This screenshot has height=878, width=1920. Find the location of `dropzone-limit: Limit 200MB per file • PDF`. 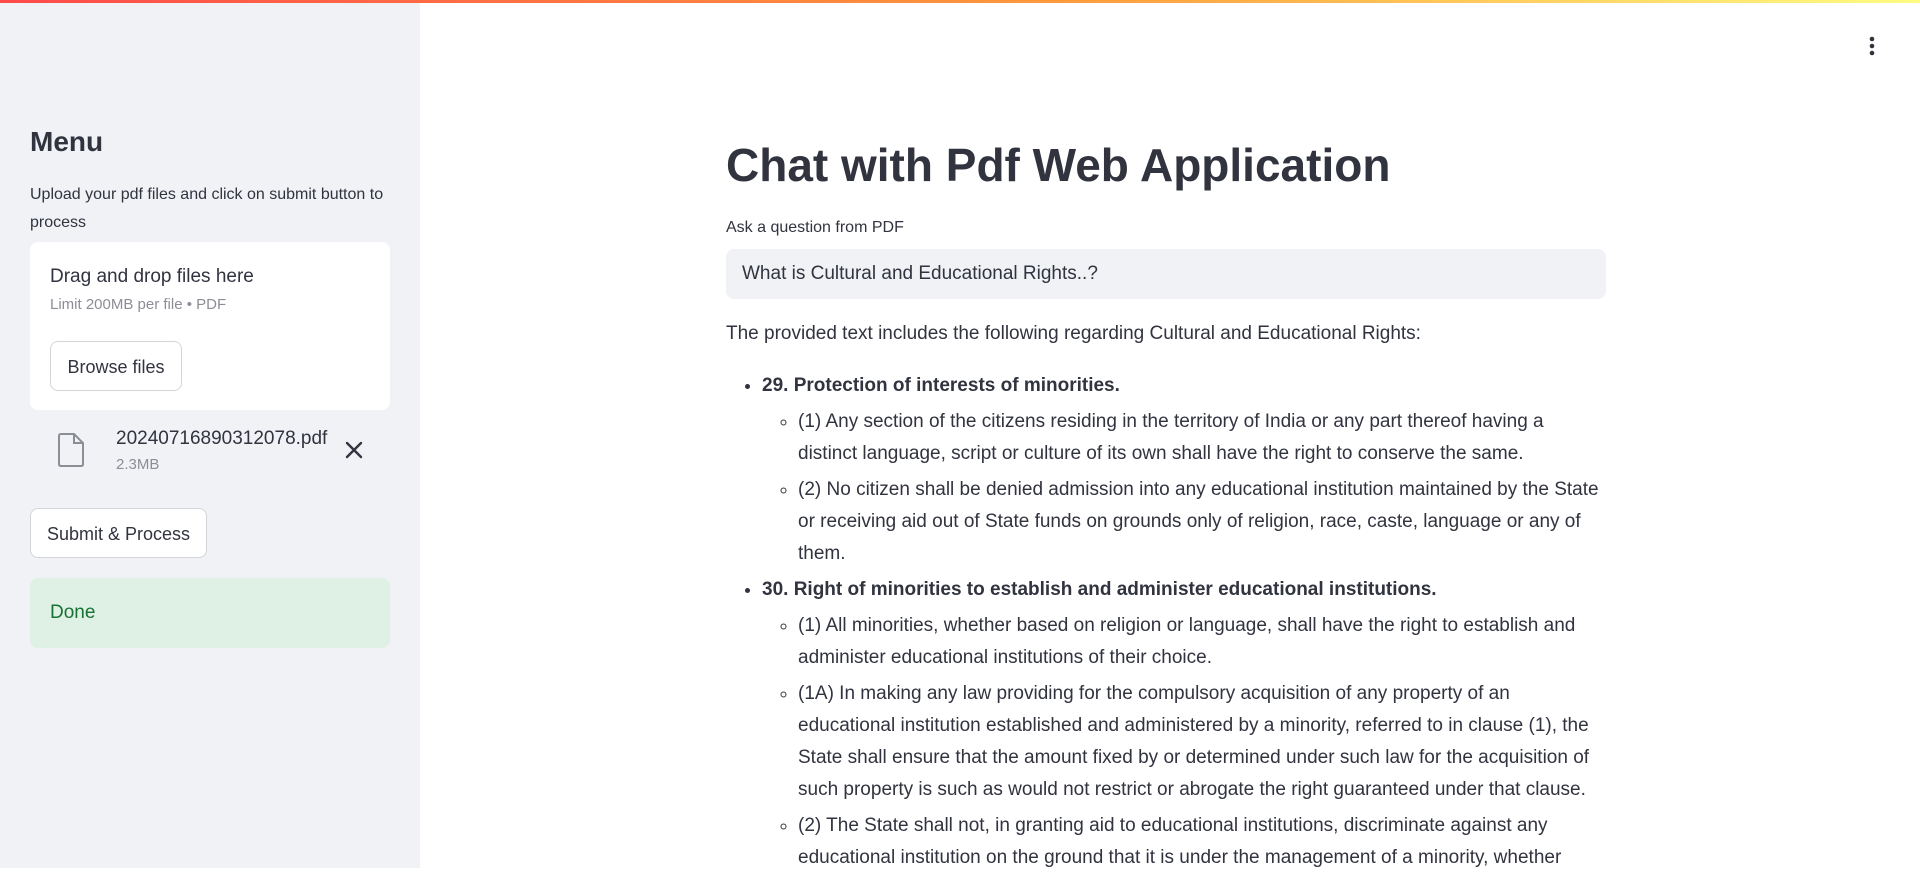

dropzone-limit: Limit 200MB per file • PDF is located at coordinates (138, 304).